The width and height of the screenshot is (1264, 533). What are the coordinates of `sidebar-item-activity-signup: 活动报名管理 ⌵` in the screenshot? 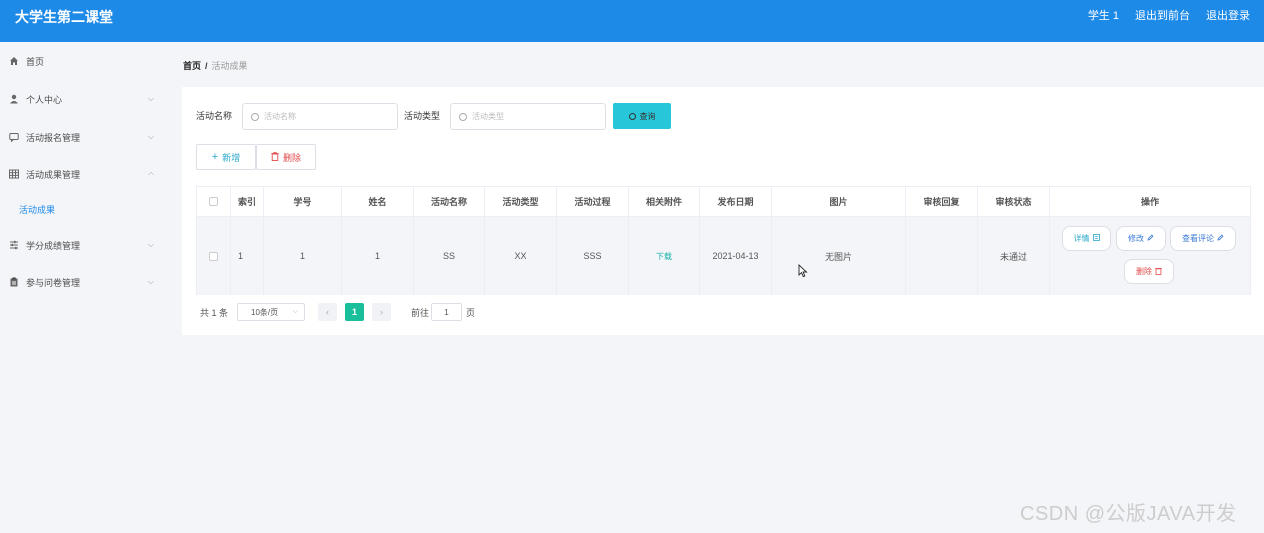 It's located at (83, 137).